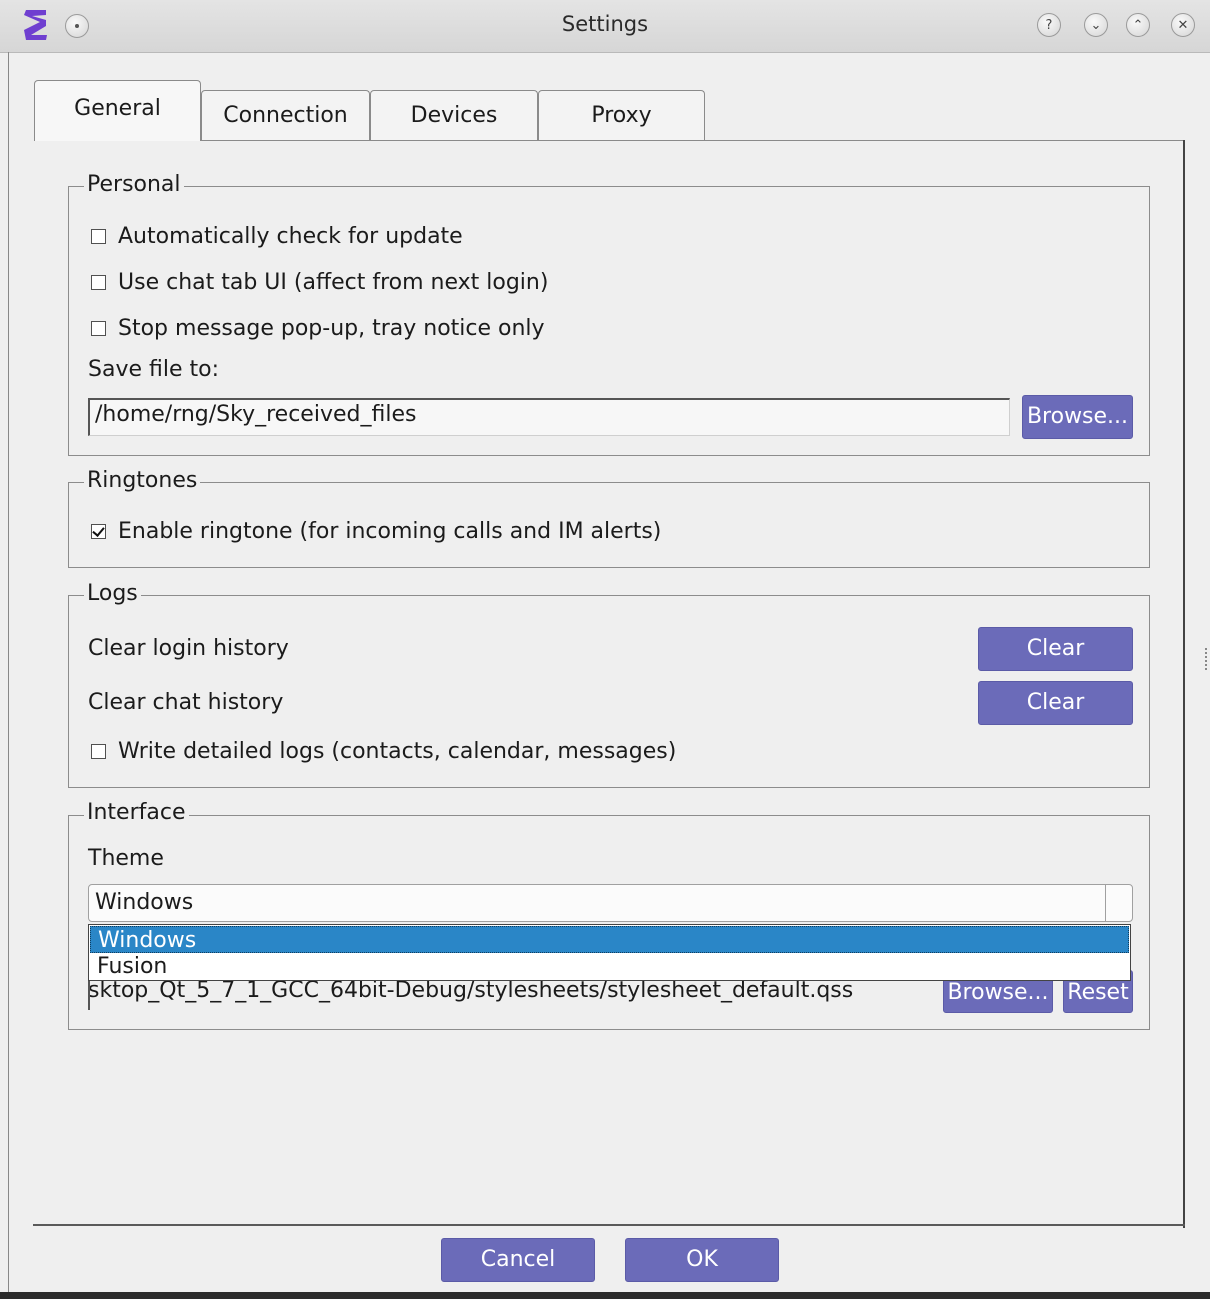  I want to click on clear-login-label: Clear login history, so click(188, 648).